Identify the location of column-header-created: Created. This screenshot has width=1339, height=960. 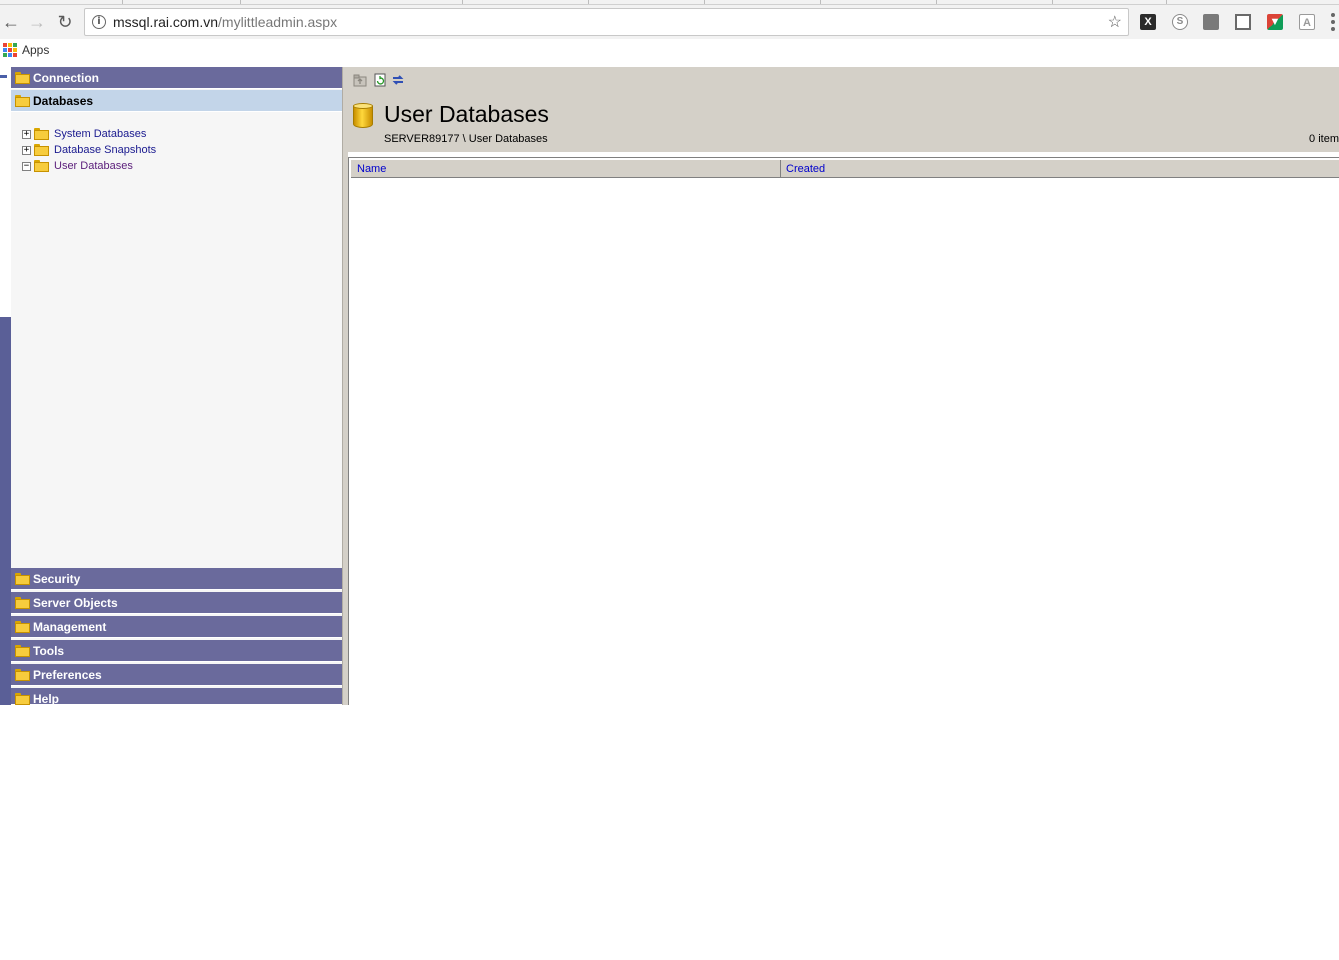
(803, 169).